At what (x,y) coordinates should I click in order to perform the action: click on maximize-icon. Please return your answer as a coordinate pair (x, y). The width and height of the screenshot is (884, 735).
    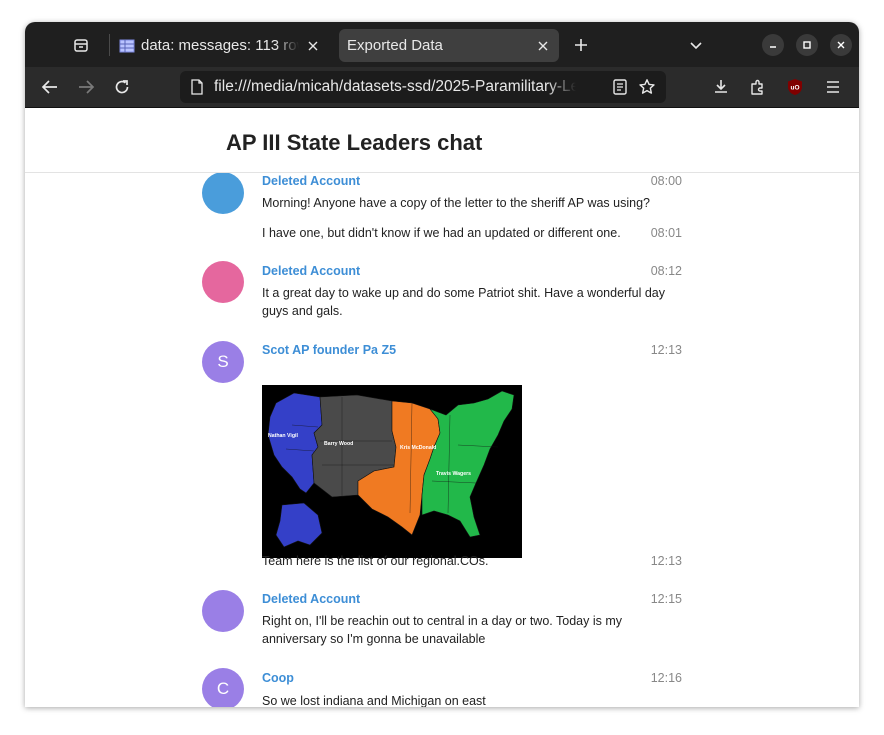
    Looking at the image, I should click on (807, 45).